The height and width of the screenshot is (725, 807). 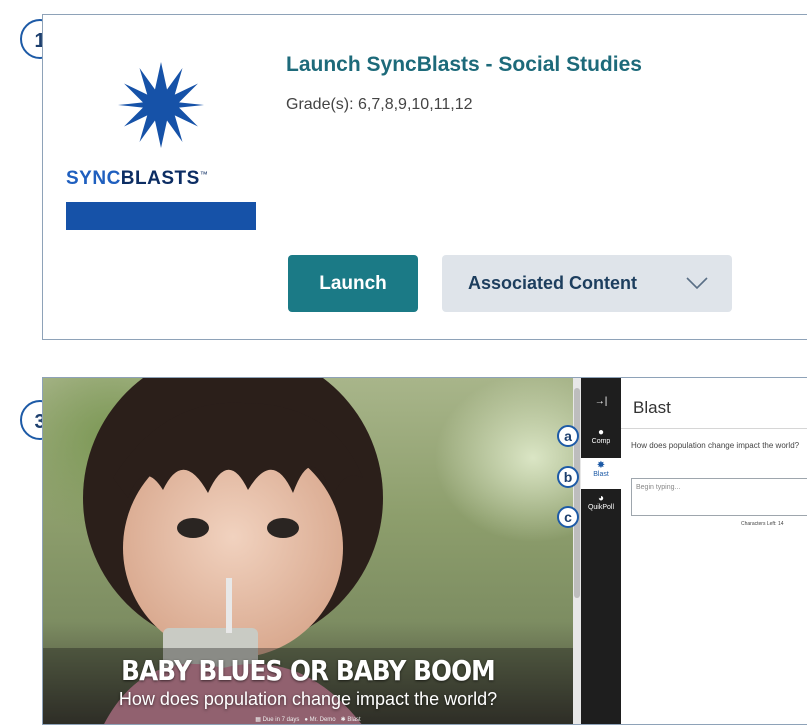 What do you see at coordinates (258, 720) in the screenshot?
I see `calendar-icon: ▦` at bounding box center [258, 720].